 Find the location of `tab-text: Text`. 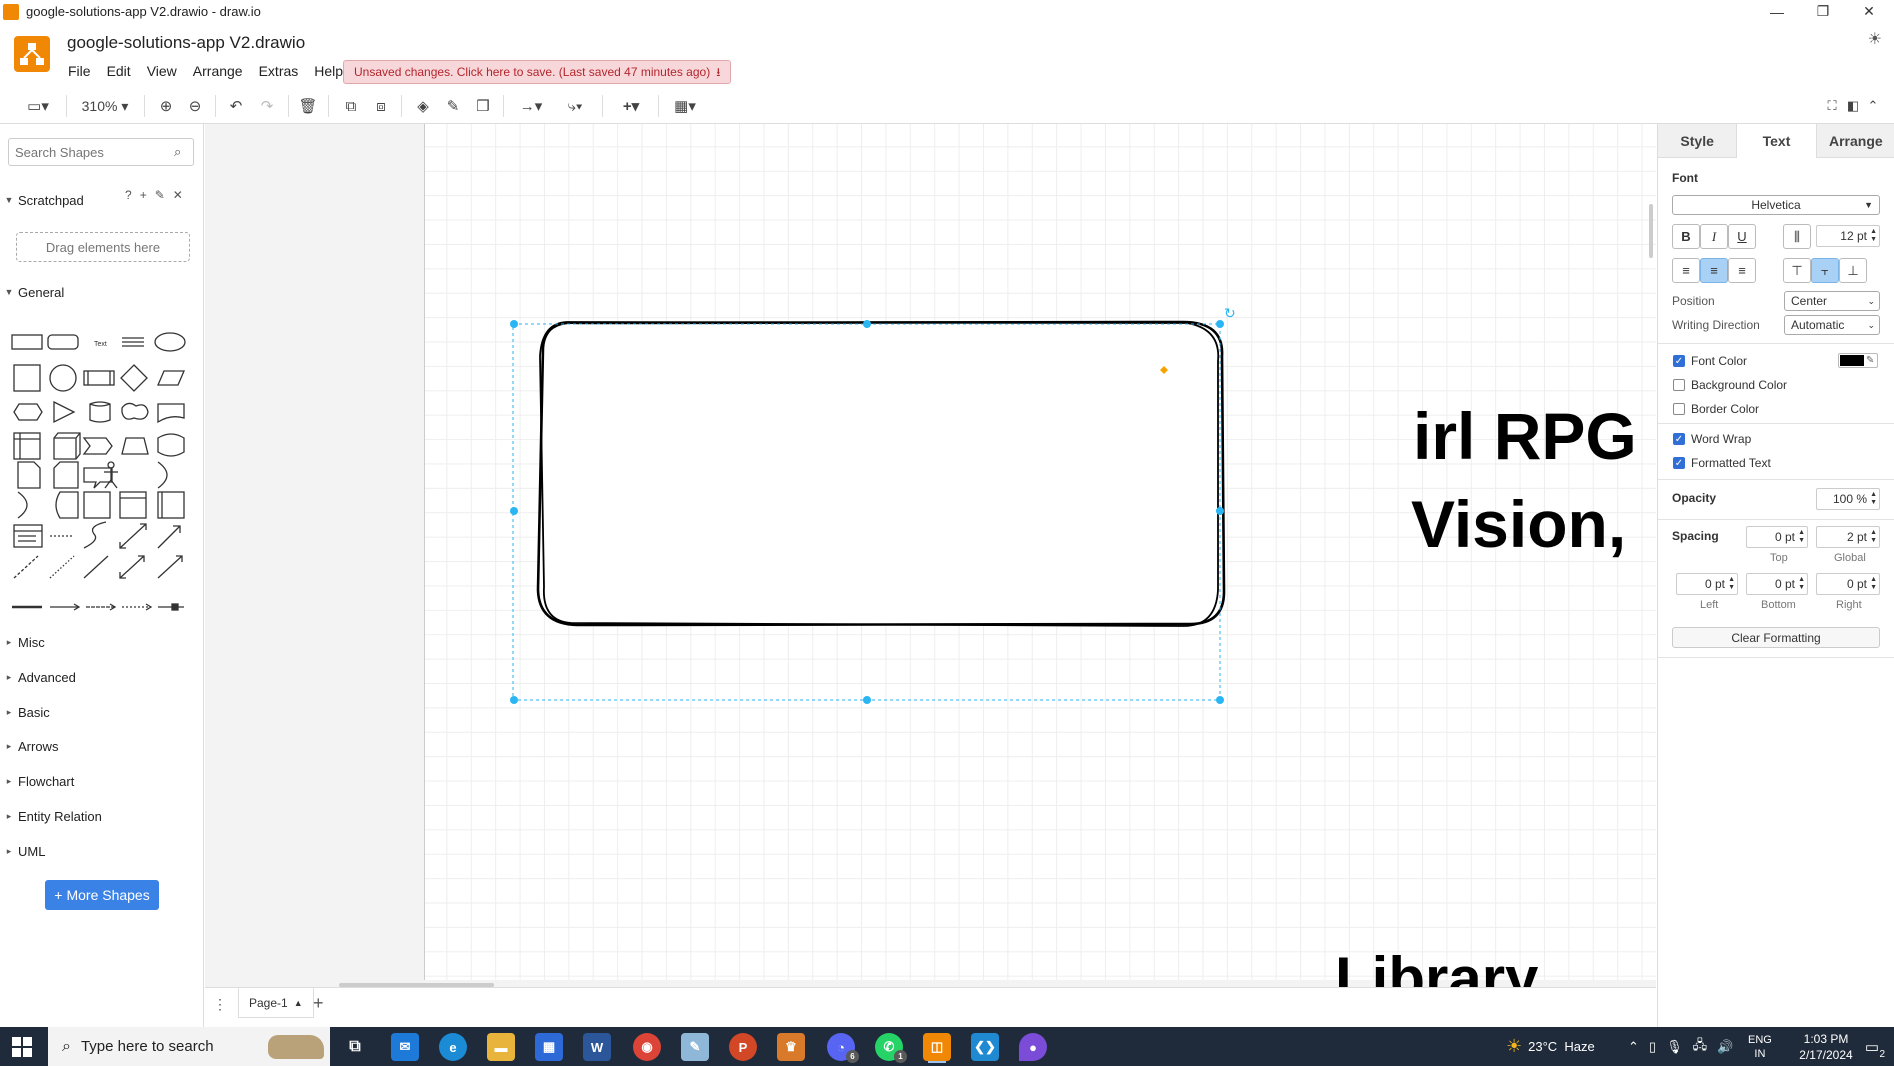

tab-text: Text is located at coordinates (1776, 141).